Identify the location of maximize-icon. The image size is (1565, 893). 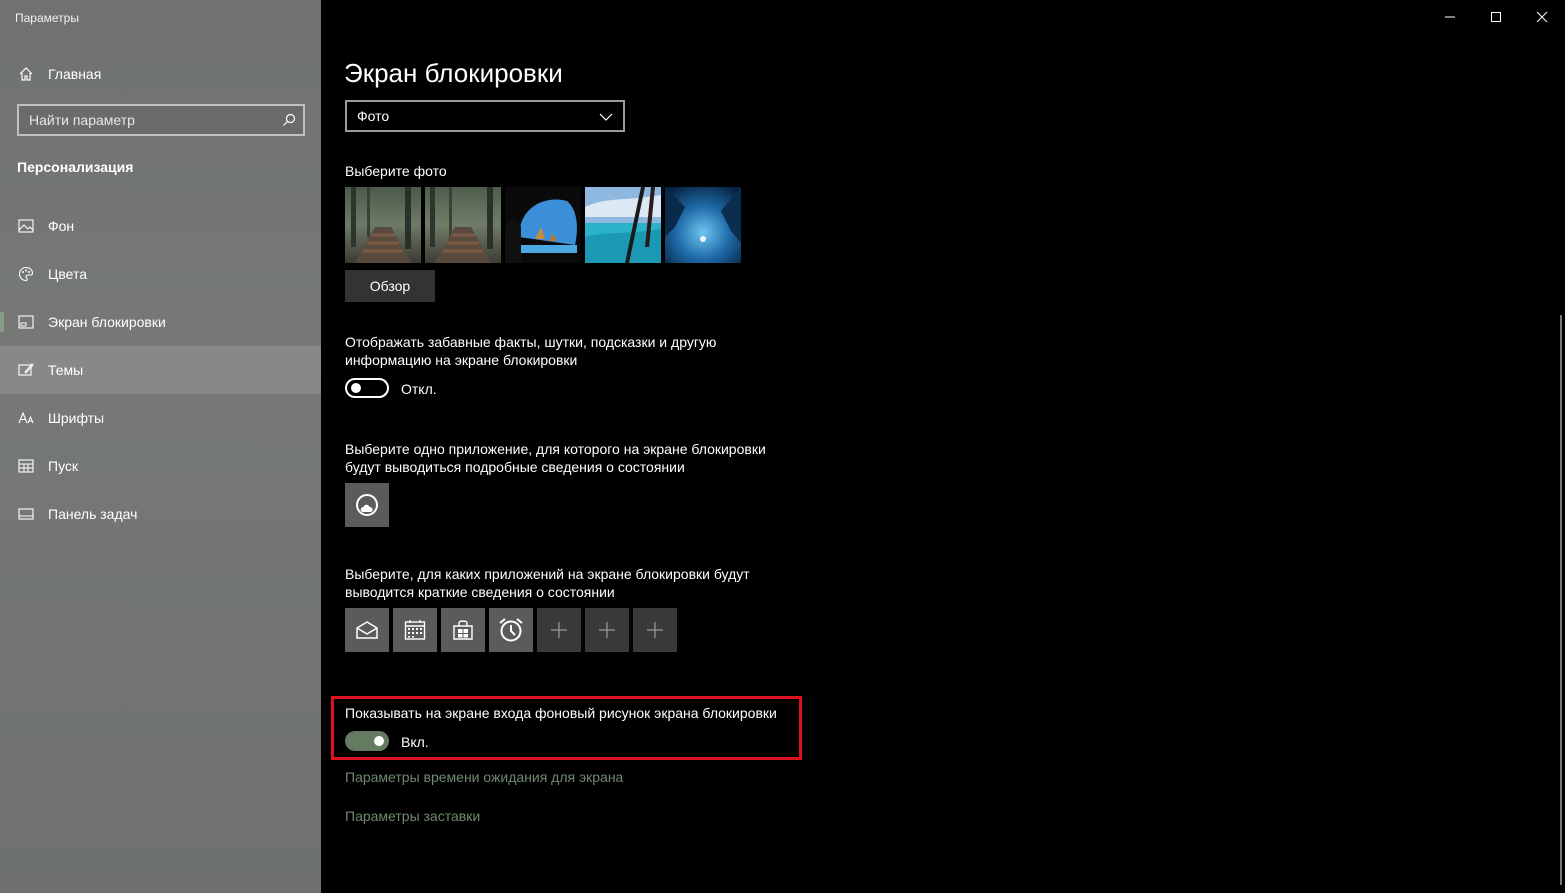
(1496, 17).